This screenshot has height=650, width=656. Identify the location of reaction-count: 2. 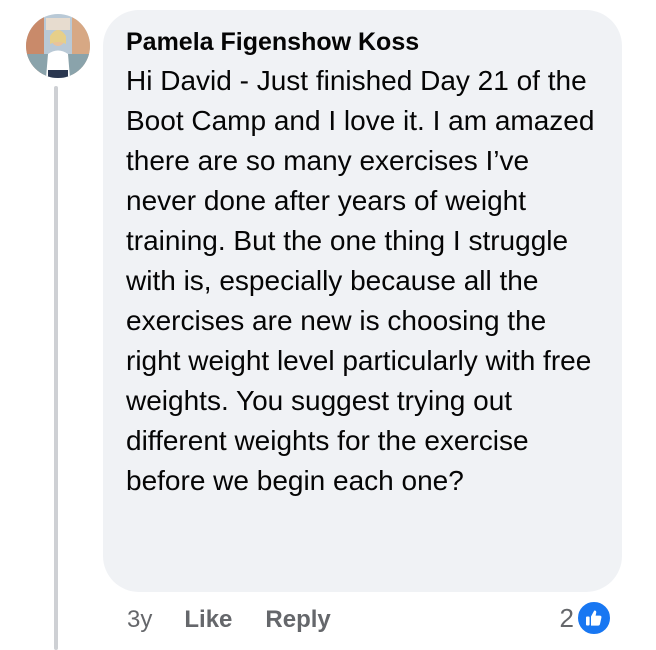
(566, 617).